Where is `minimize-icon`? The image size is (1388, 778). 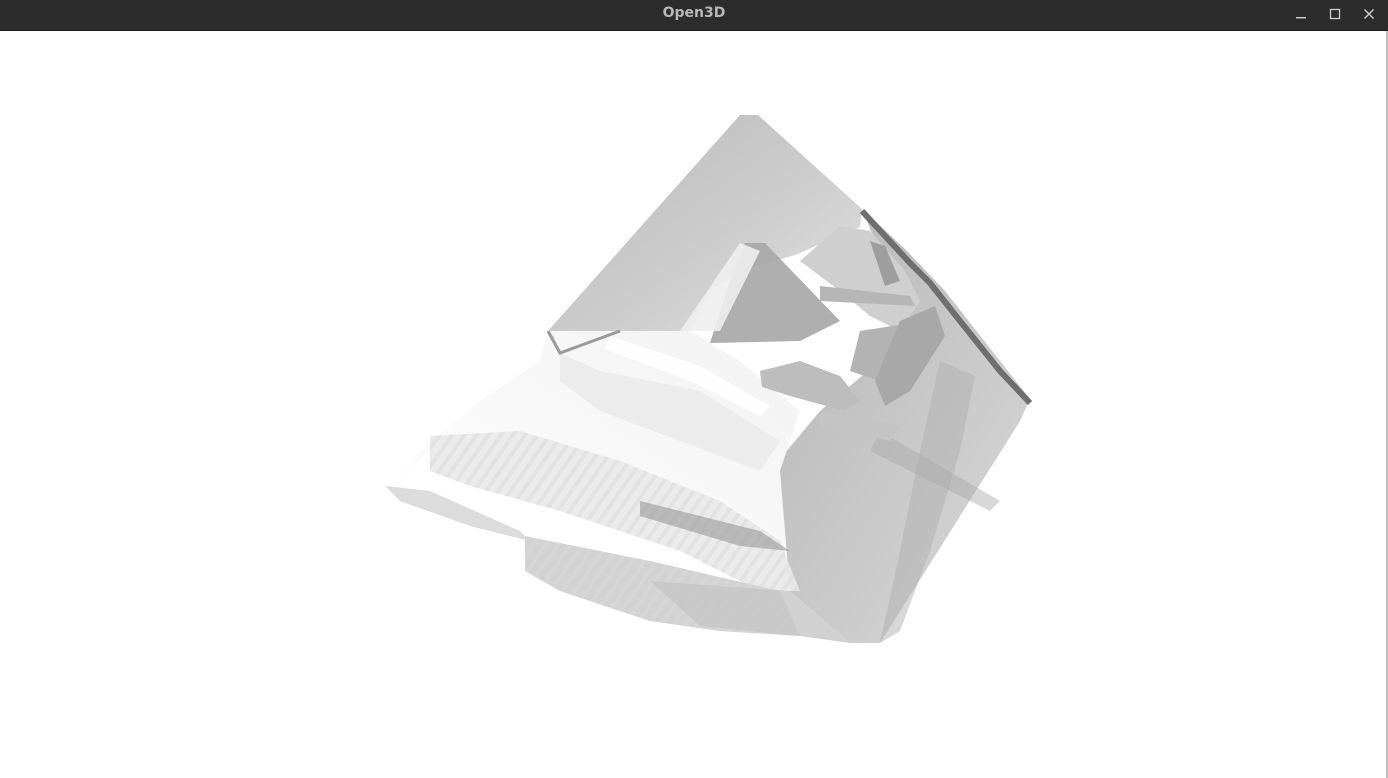 minimize-icon is located at coordinates (1301, 14).